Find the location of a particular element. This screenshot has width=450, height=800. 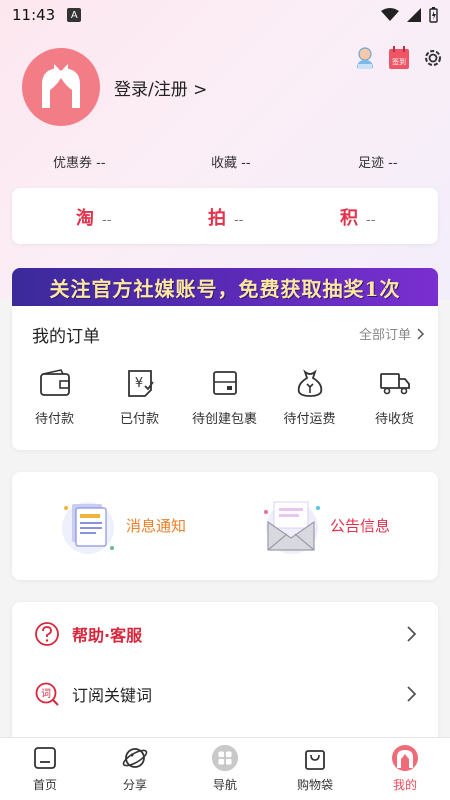

profile-icon is located at coordinates (405, 758).